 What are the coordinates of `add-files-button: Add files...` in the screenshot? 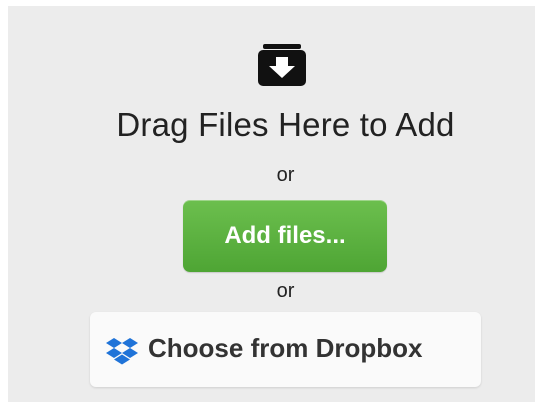 It's located at (285, 236).